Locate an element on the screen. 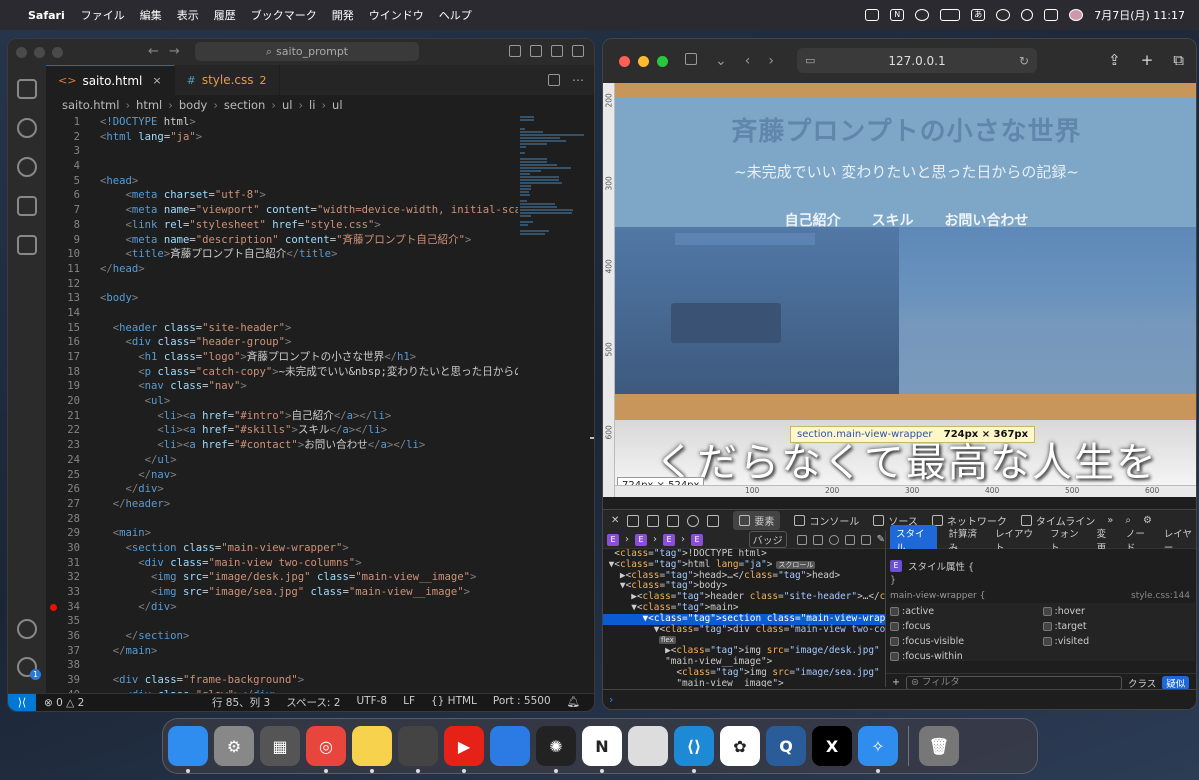 The width and height of the screenshot is (1199, 780). live-server-port: Port : 5500 is located at coordinates (522, 702).